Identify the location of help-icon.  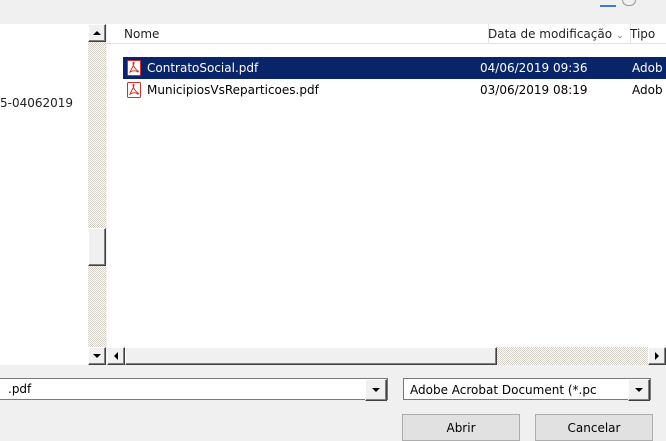
(629, 3).